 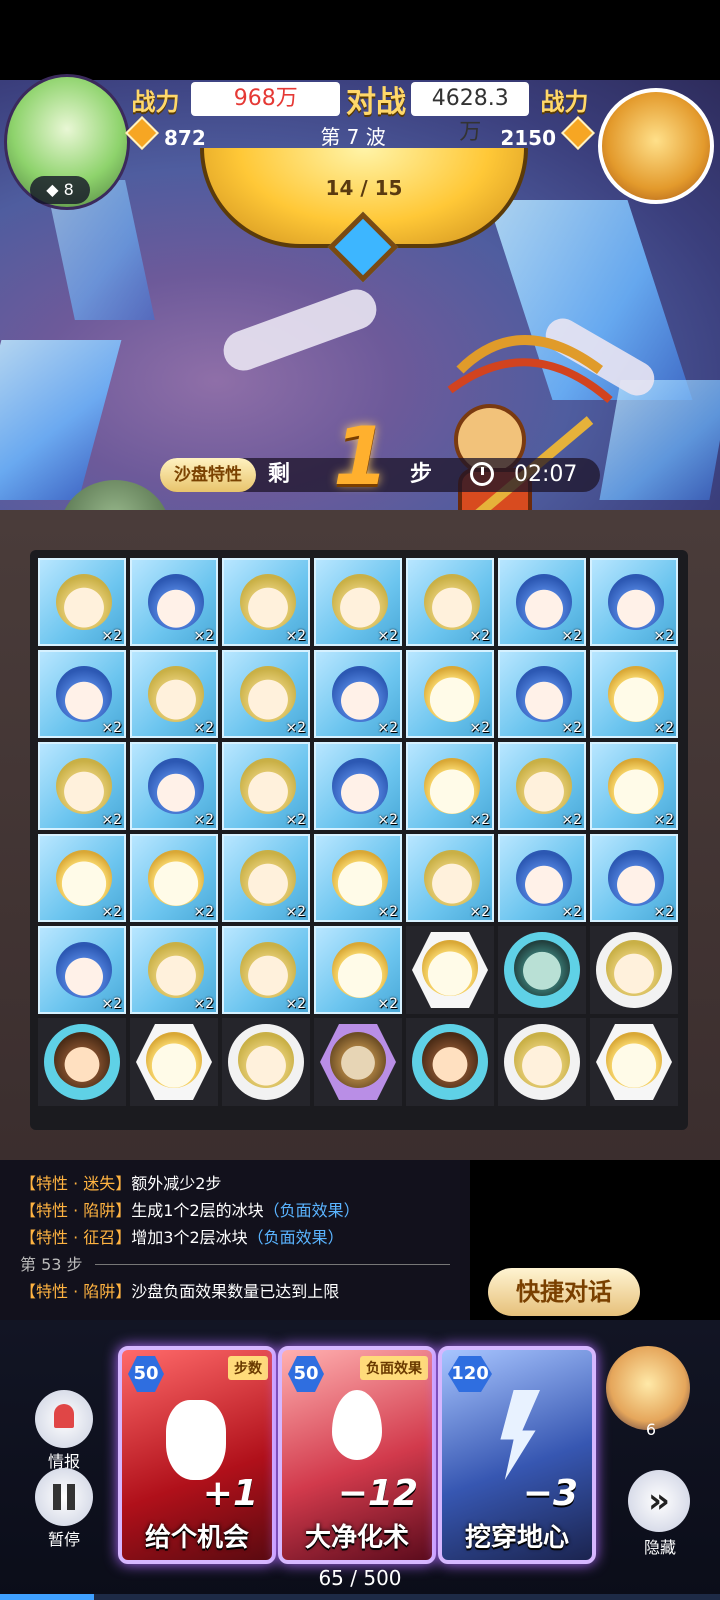 What do you see at coordinates (76, 1291) in the screenshot?
I see `log-trait-tag: 【特性 · 陷阱】` at bounding box center [76, 1291].